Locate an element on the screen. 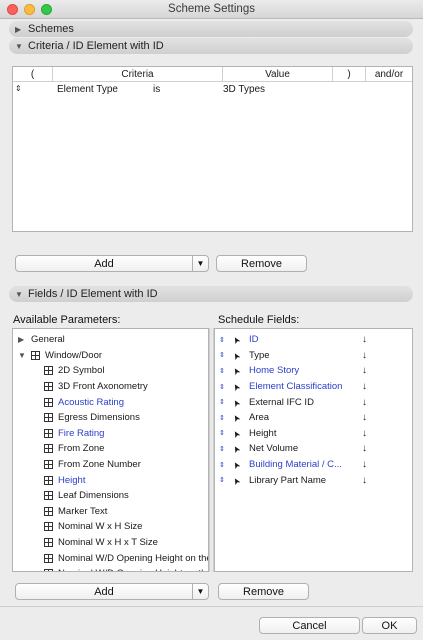 This screenshot has height=640, width=423. available-parameter-item: 3D Front Axonometry is located at coordinates (110, 387).